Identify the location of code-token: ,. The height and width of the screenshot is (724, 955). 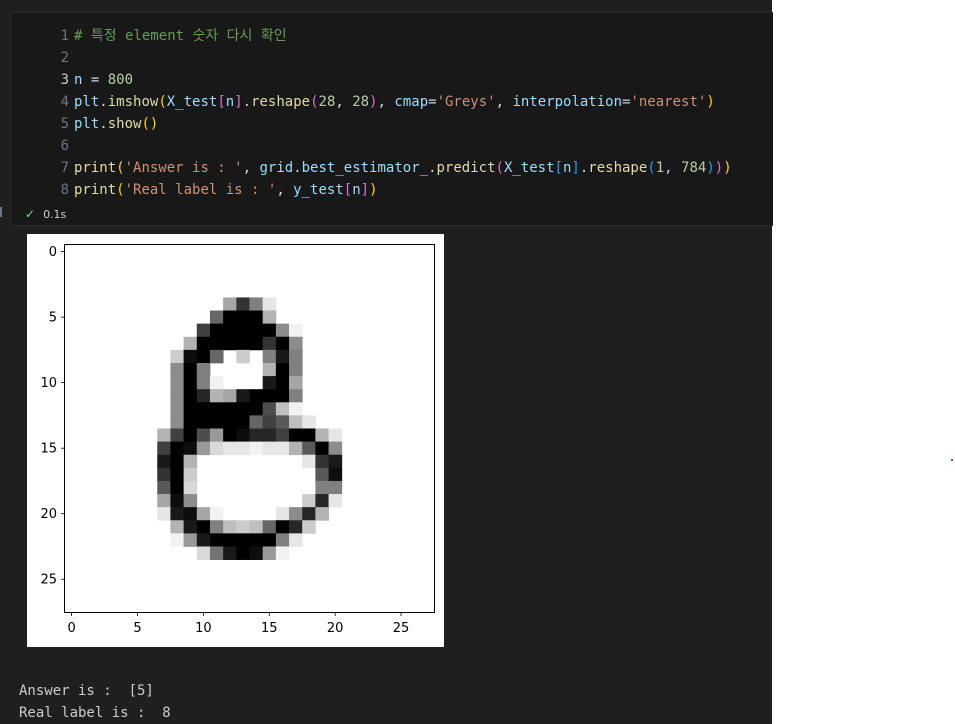
(386, 102).